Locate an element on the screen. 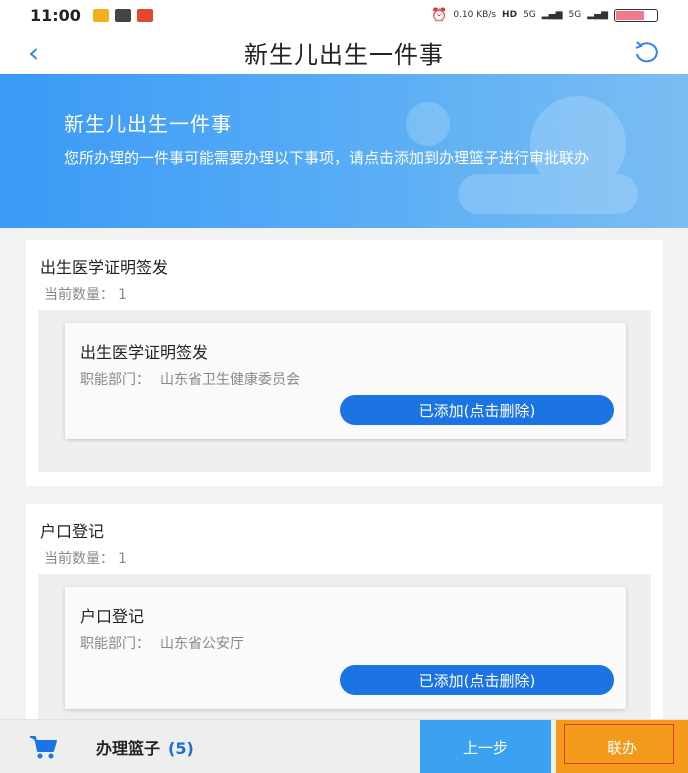  signal-5g-2: 5G is located at coordinates (575, 15).